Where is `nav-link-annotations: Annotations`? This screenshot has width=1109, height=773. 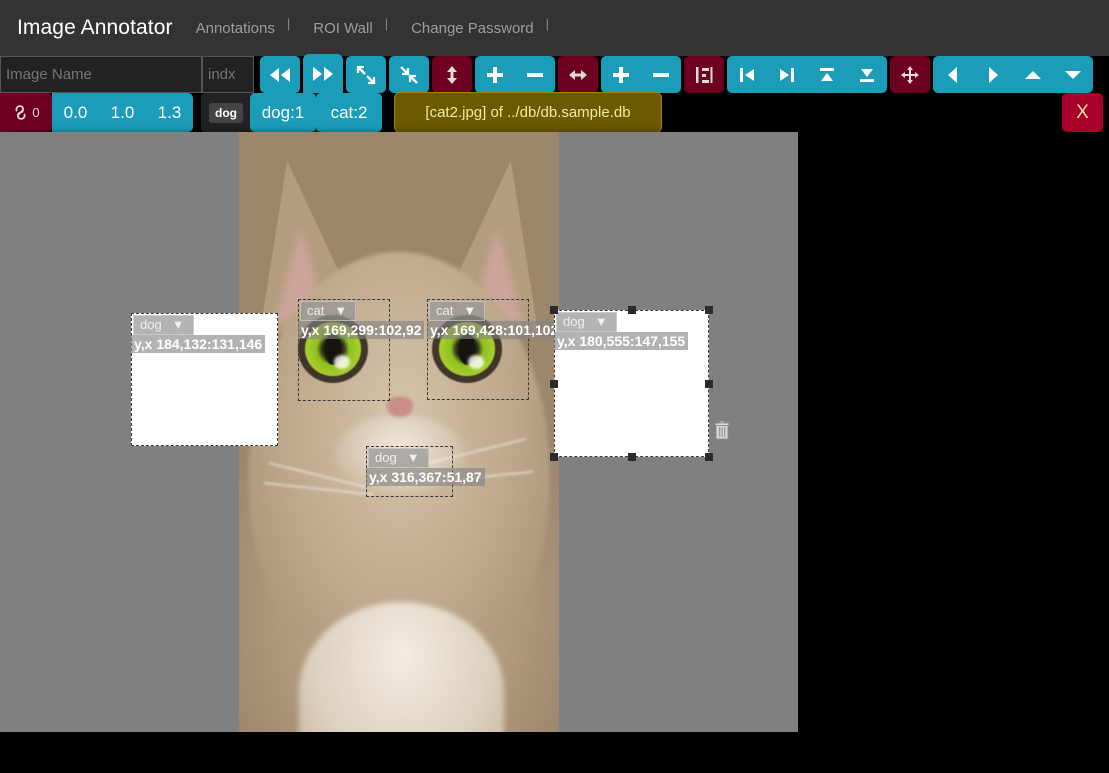 nav-link-annotations: Annotations is located at coordinates (235, 28).